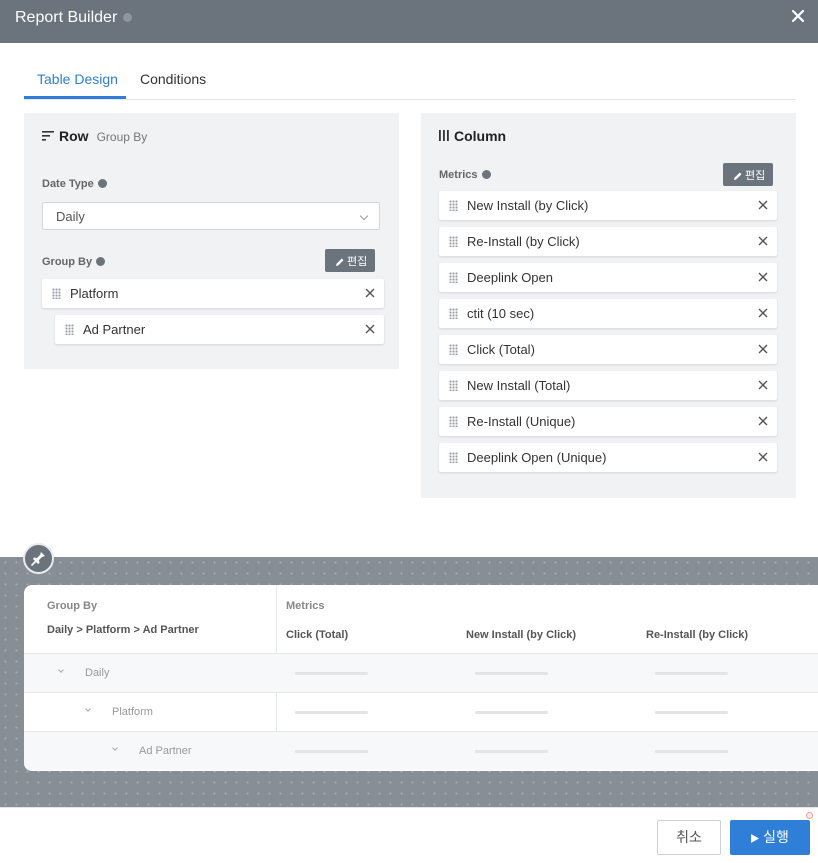  Describe the element at coordinates (501, 313) in the screenshot. I see `metric-item-label: ctit (10 sec)` at that location.